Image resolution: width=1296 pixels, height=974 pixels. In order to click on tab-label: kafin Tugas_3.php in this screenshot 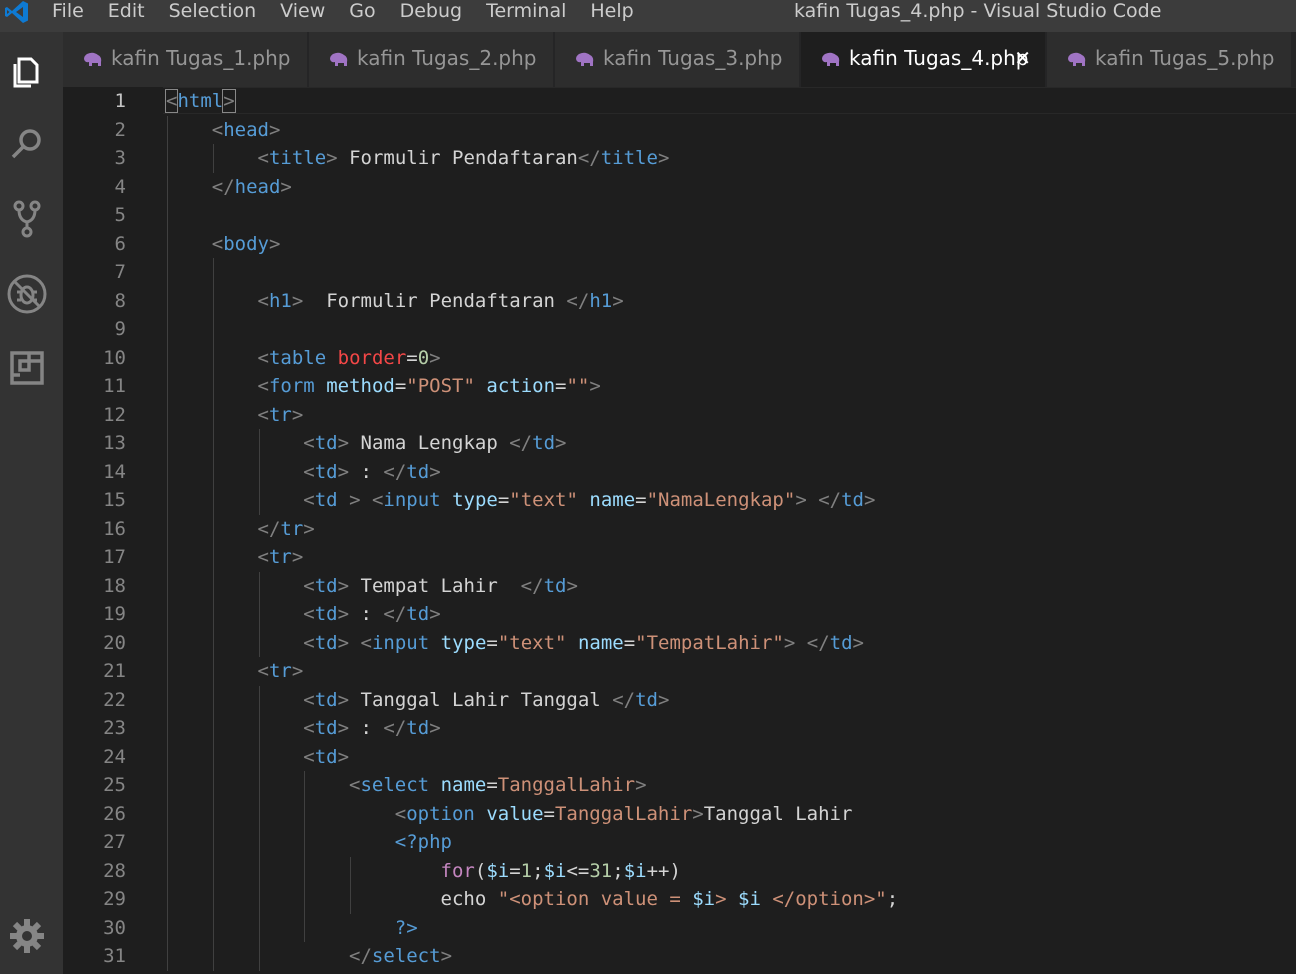, I will do `click(693, 58)`.